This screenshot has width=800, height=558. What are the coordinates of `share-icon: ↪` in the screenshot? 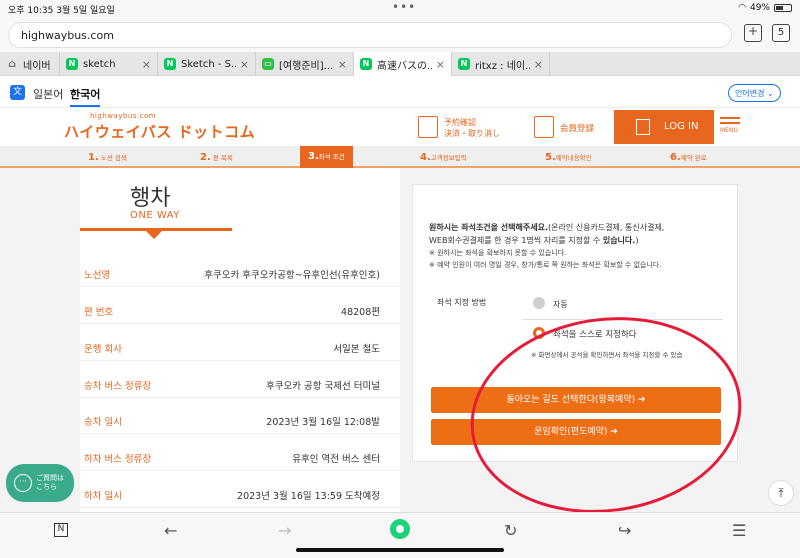 It's located at (624, 530).